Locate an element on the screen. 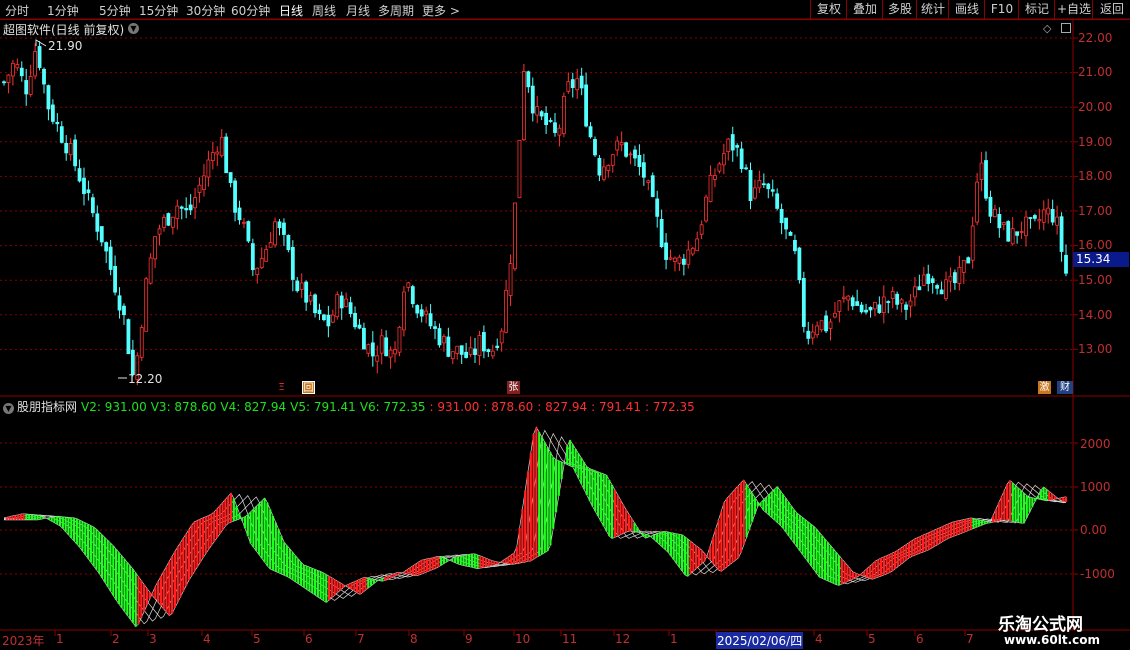 Image resolution: width=1130 pixels, height=650 pixels. indicator-name: 股朋指标网 is located at coordinates (47, 407).